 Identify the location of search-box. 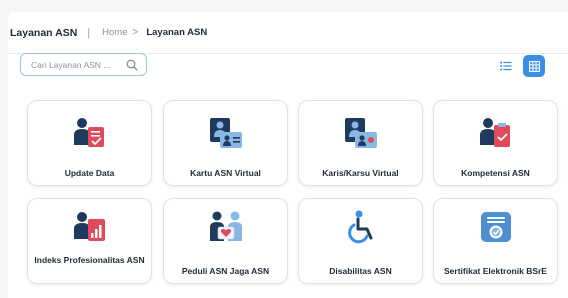
(83, 64).